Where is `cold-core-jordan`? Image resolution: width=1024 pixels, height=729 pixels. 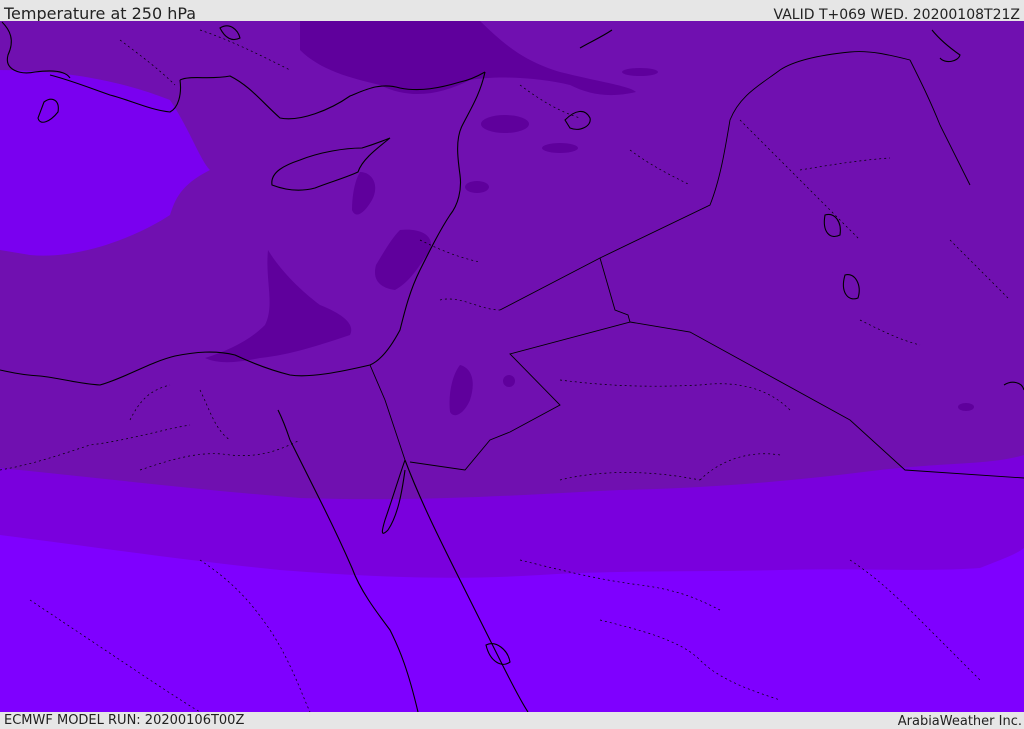 cold-core-jordan is located at coordinates (509, 381).